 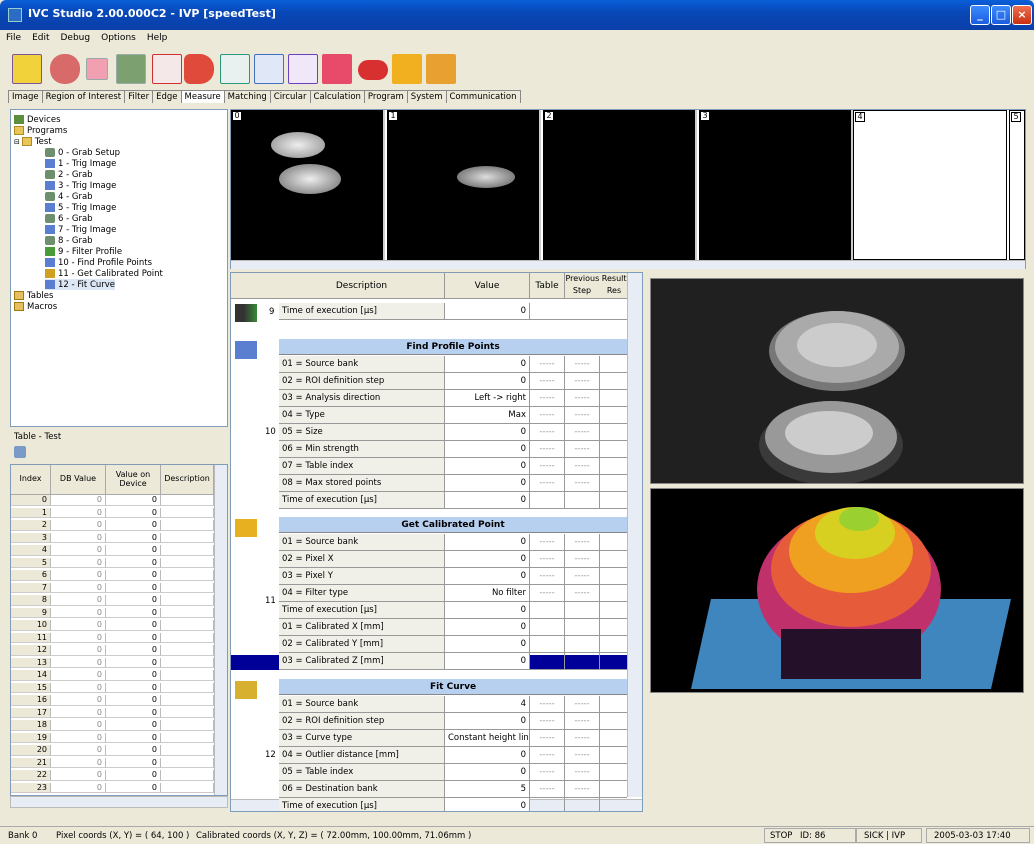 I want to click on grid-row: 01 = Calibrated X [mm] 0, so click(x=453, y=627).